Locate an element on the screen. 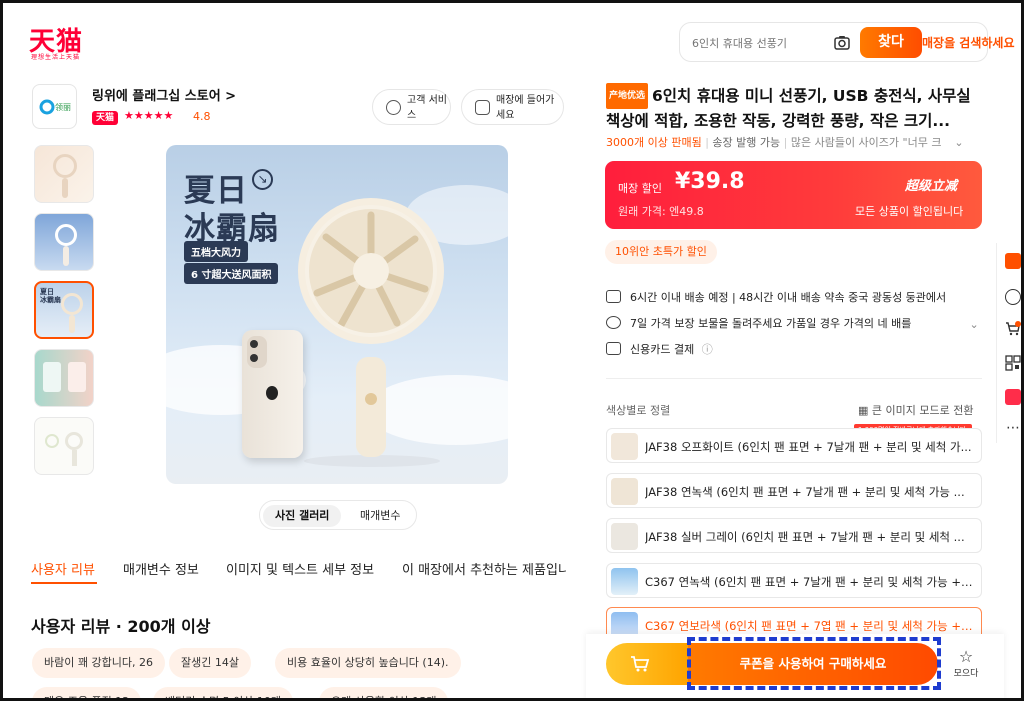 This screenshot has width=1024, height=701. sold-count: 3000개 이상 판매됨 is located at coordinates (654, 142).